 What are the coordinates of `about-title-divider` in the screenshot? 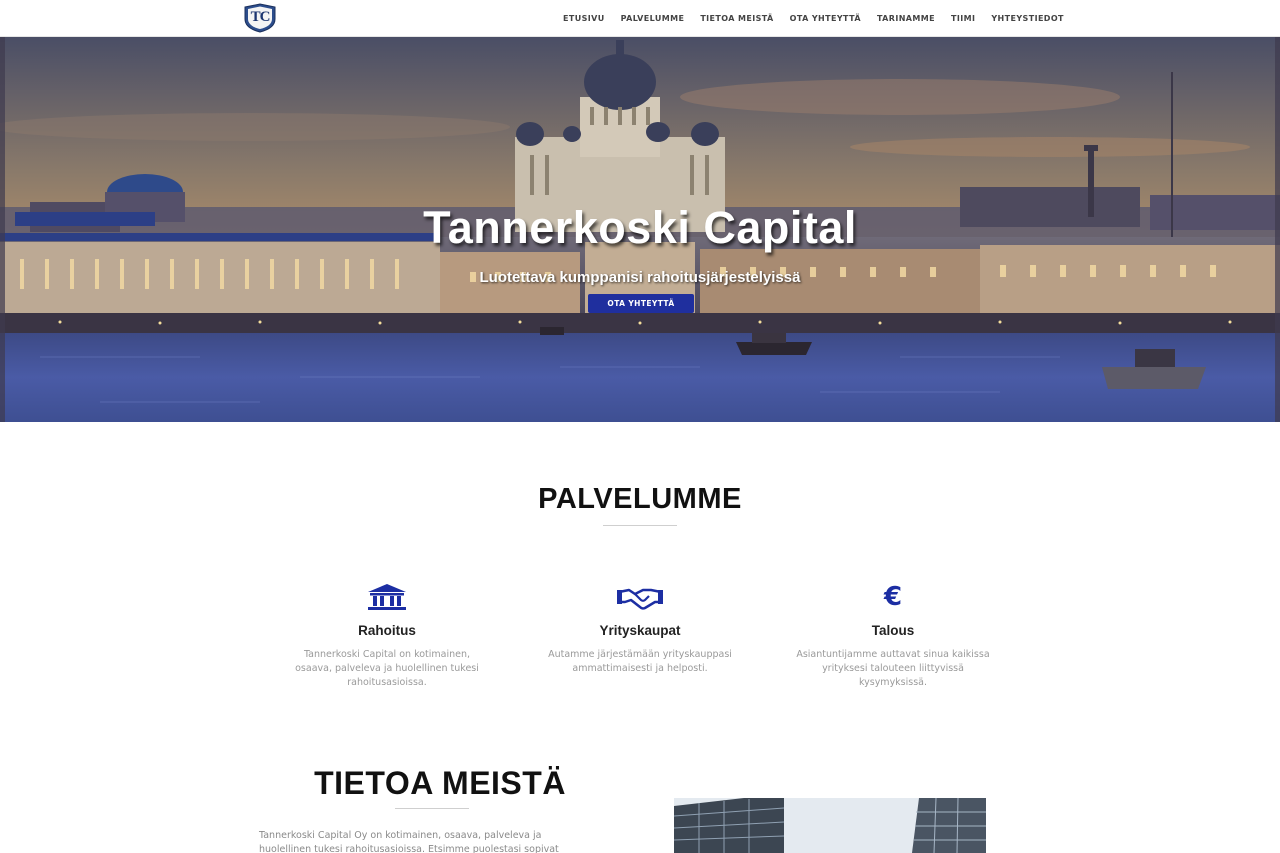 It's located at (432, 808).